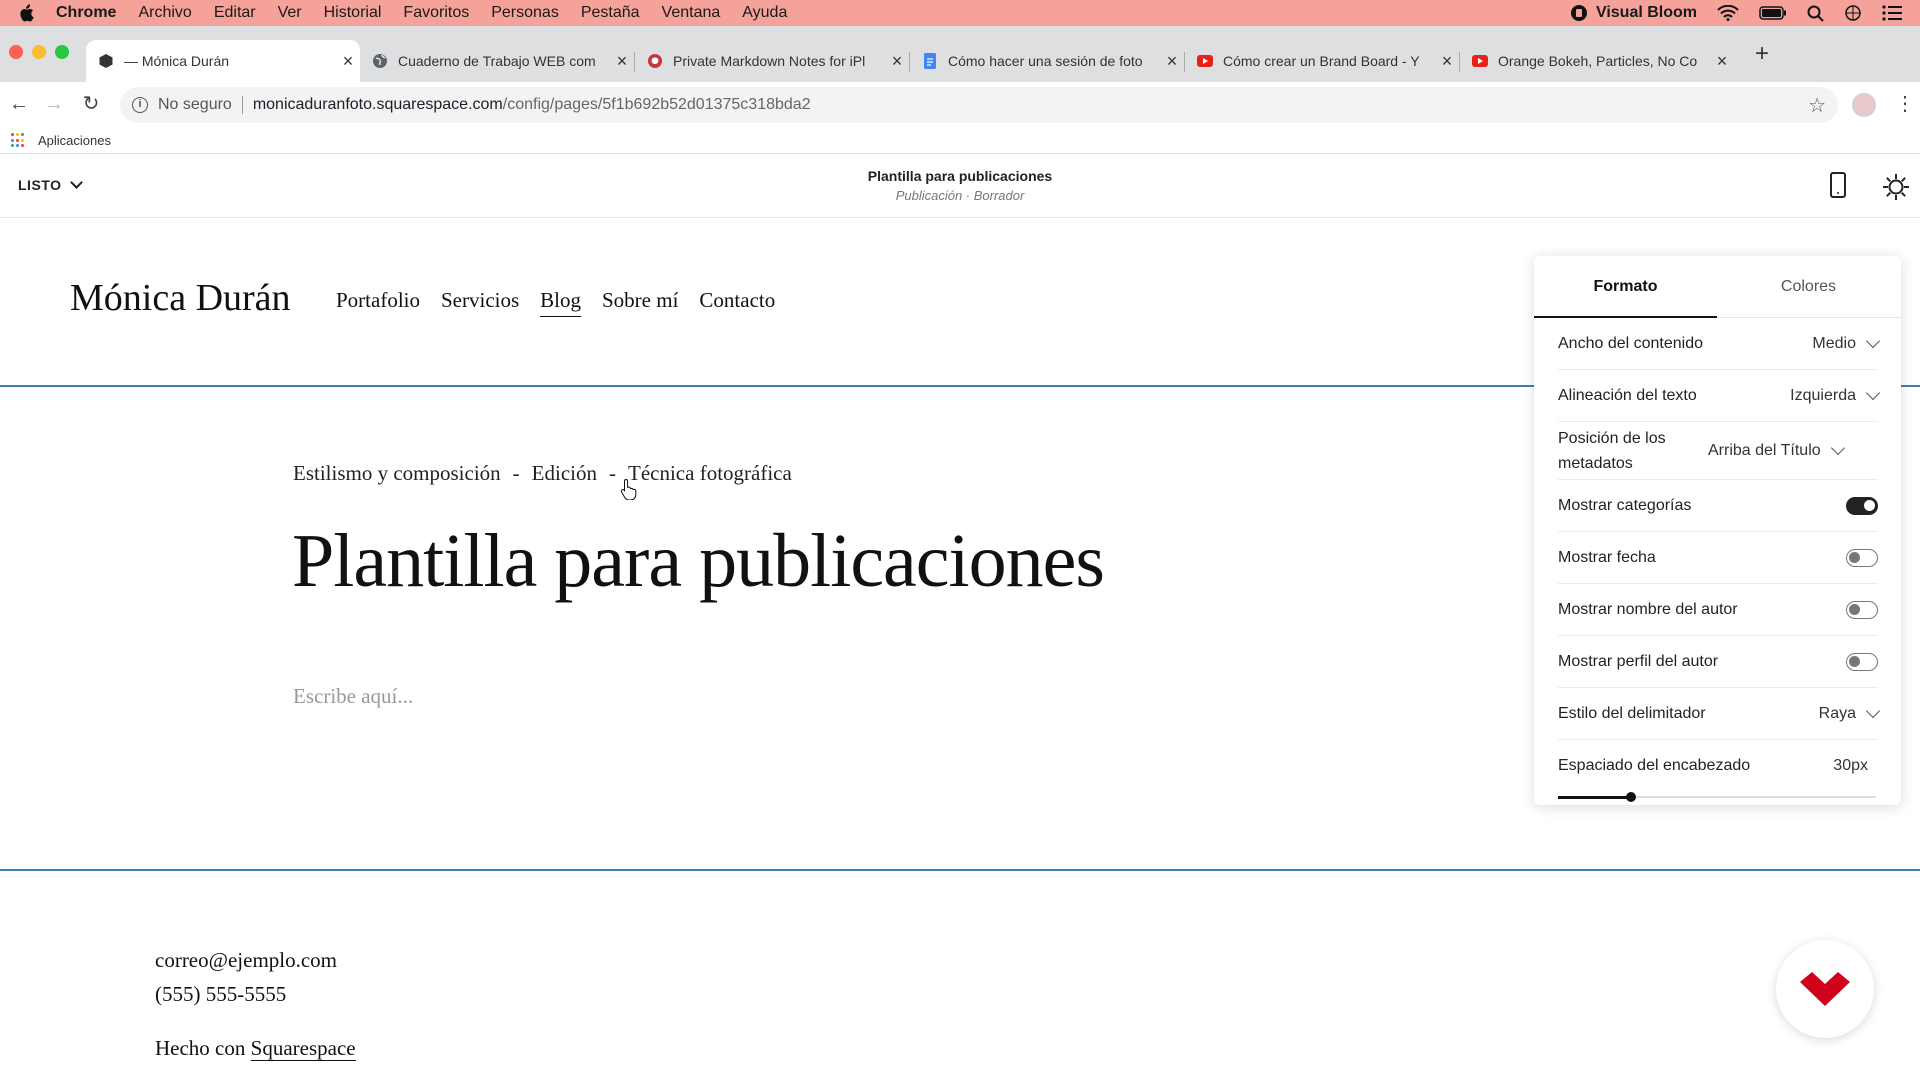 The image size is (1920, 1080). I want to click on metadata-position-select: Arriba del Título, so click(1776, 450).